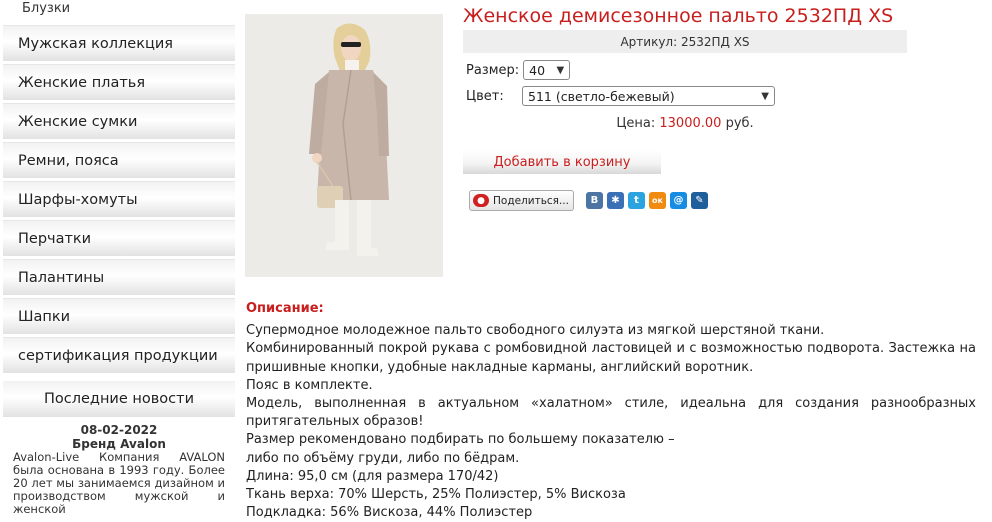 The height and width of the screenshot is (522, 992). I want to click on description-line: Длина: 95,0 см (для размера 170/42), so click(372, 476).